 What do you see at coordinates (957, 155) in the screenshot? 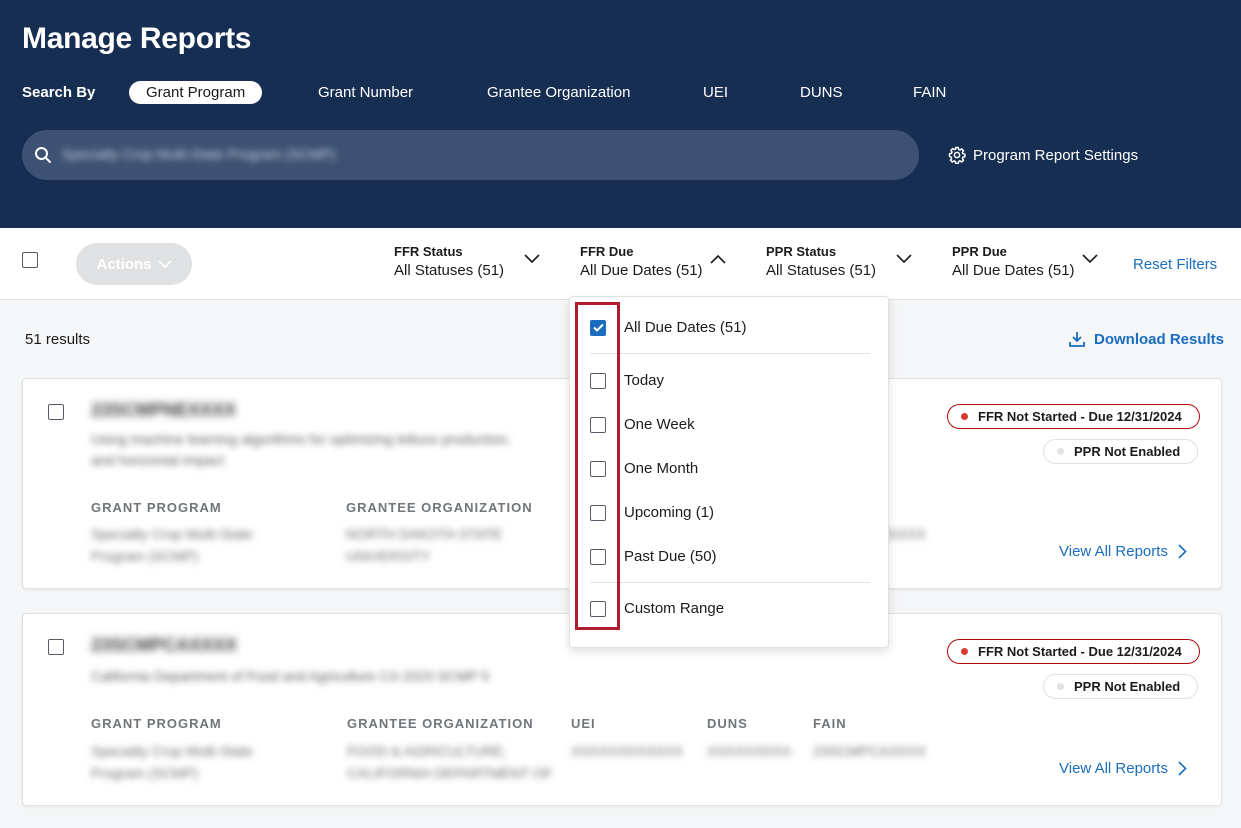
I see `gear-icon` at bounding box center [957, 155].